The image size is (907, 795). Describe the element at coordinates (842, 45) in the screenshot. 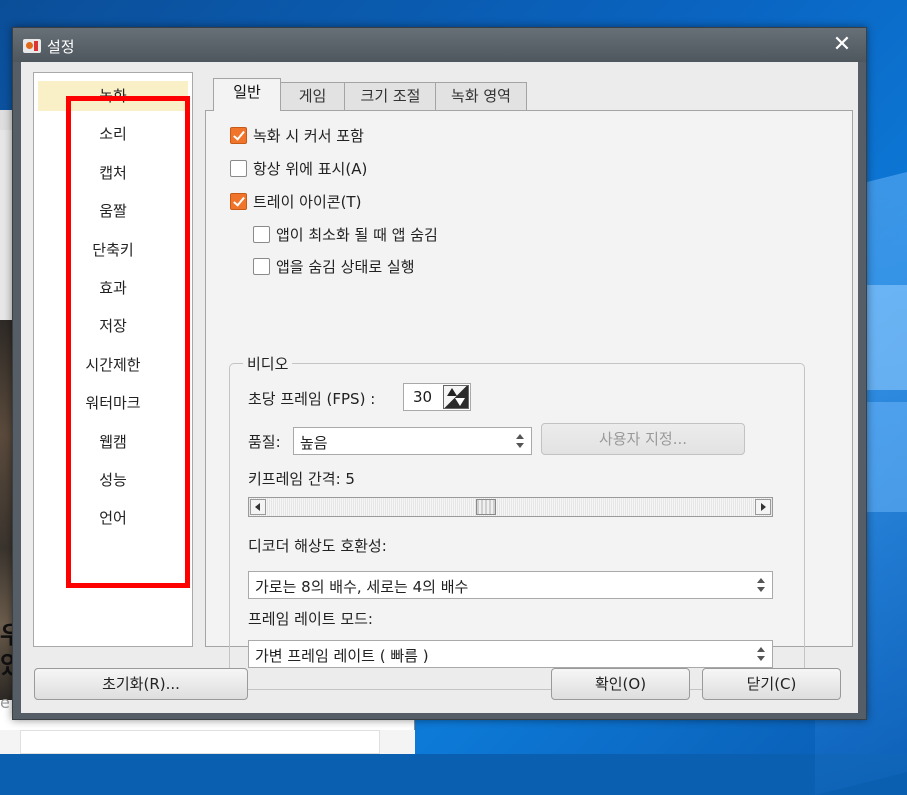

I see `close-icon: ✕` at that location.